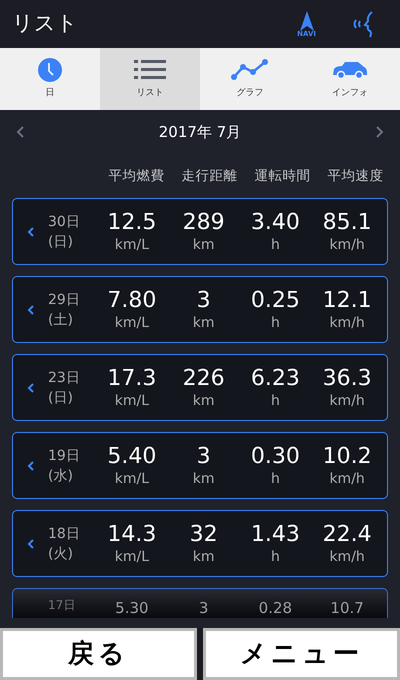 The height and width of the screenshot is (680, 400). What do you see at coordinates (200, 132) in the screenshot?
I see `month-label: 2017年 7月` at bounding box center [200, 132].